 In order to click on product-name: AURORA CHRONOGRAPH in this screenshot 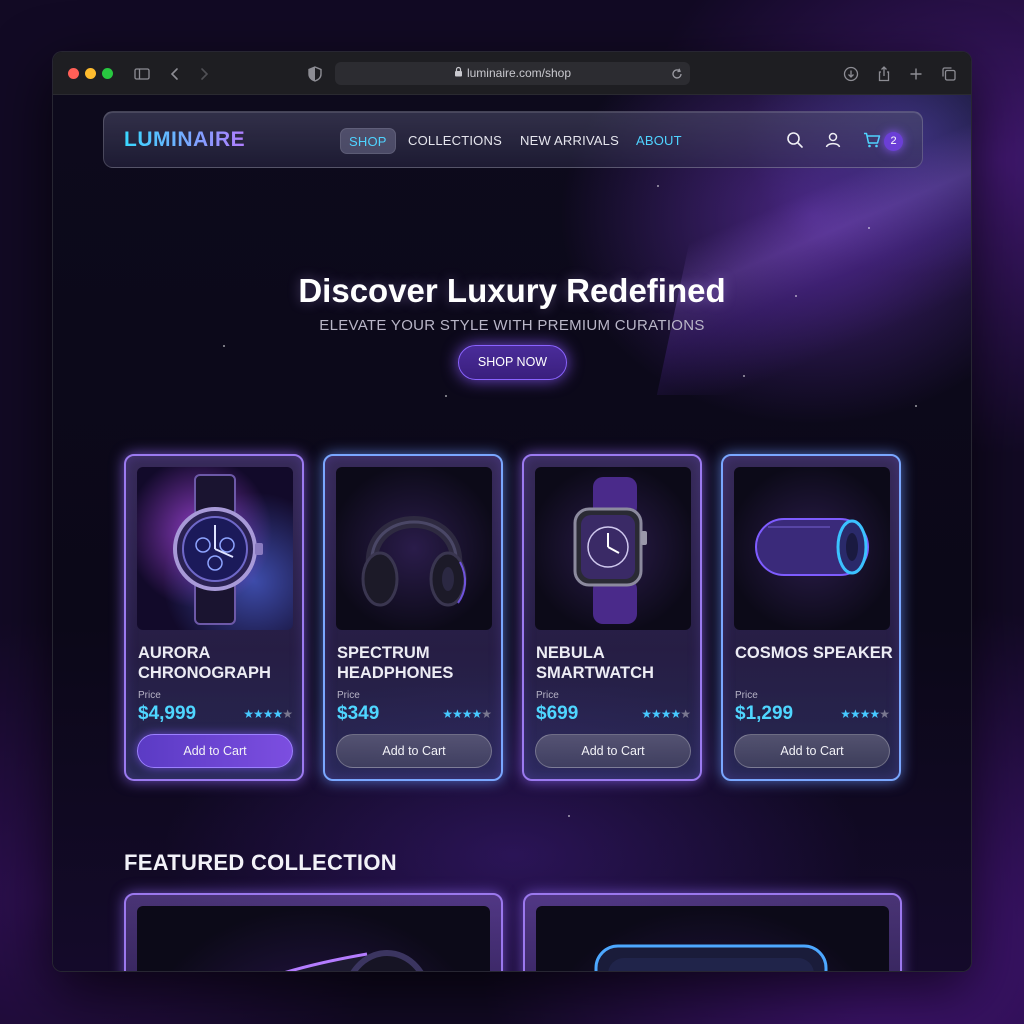, I will do `click(218, 663)`.